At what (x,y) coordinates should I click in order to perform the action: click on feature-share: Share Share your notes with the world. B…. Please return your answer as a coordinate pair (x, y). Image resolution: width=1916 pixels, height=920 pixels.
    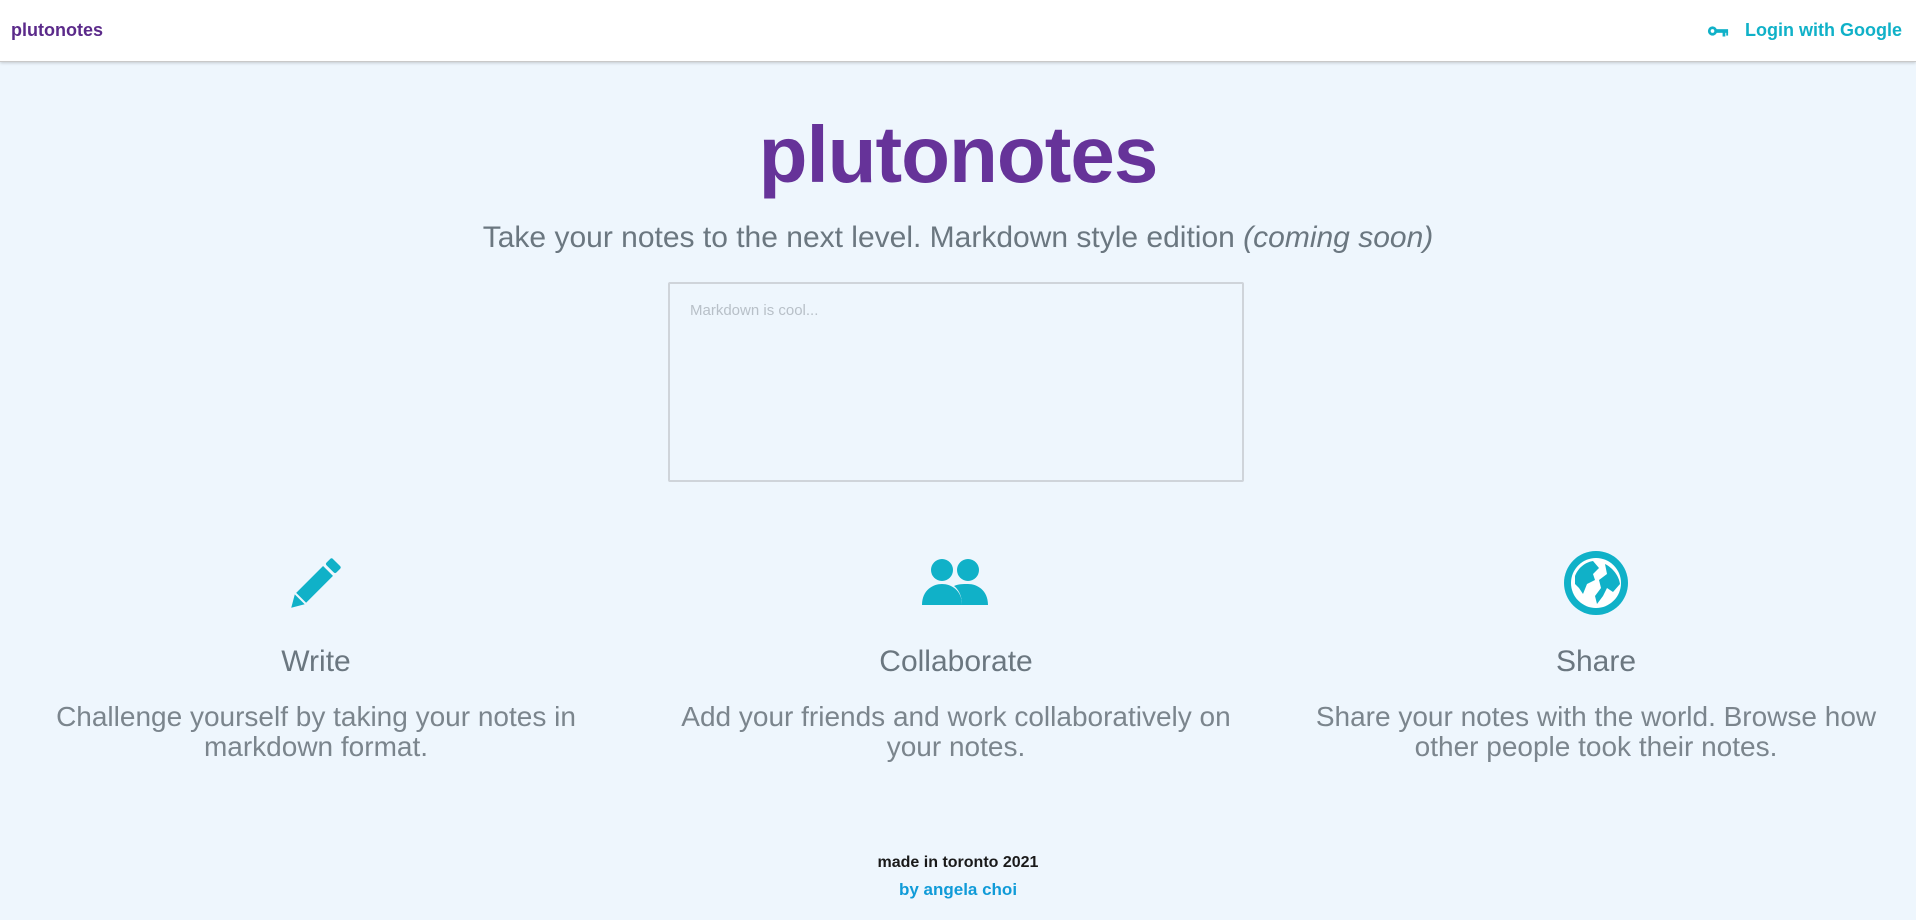
    Looking at the image, I should click on (1596, 655).